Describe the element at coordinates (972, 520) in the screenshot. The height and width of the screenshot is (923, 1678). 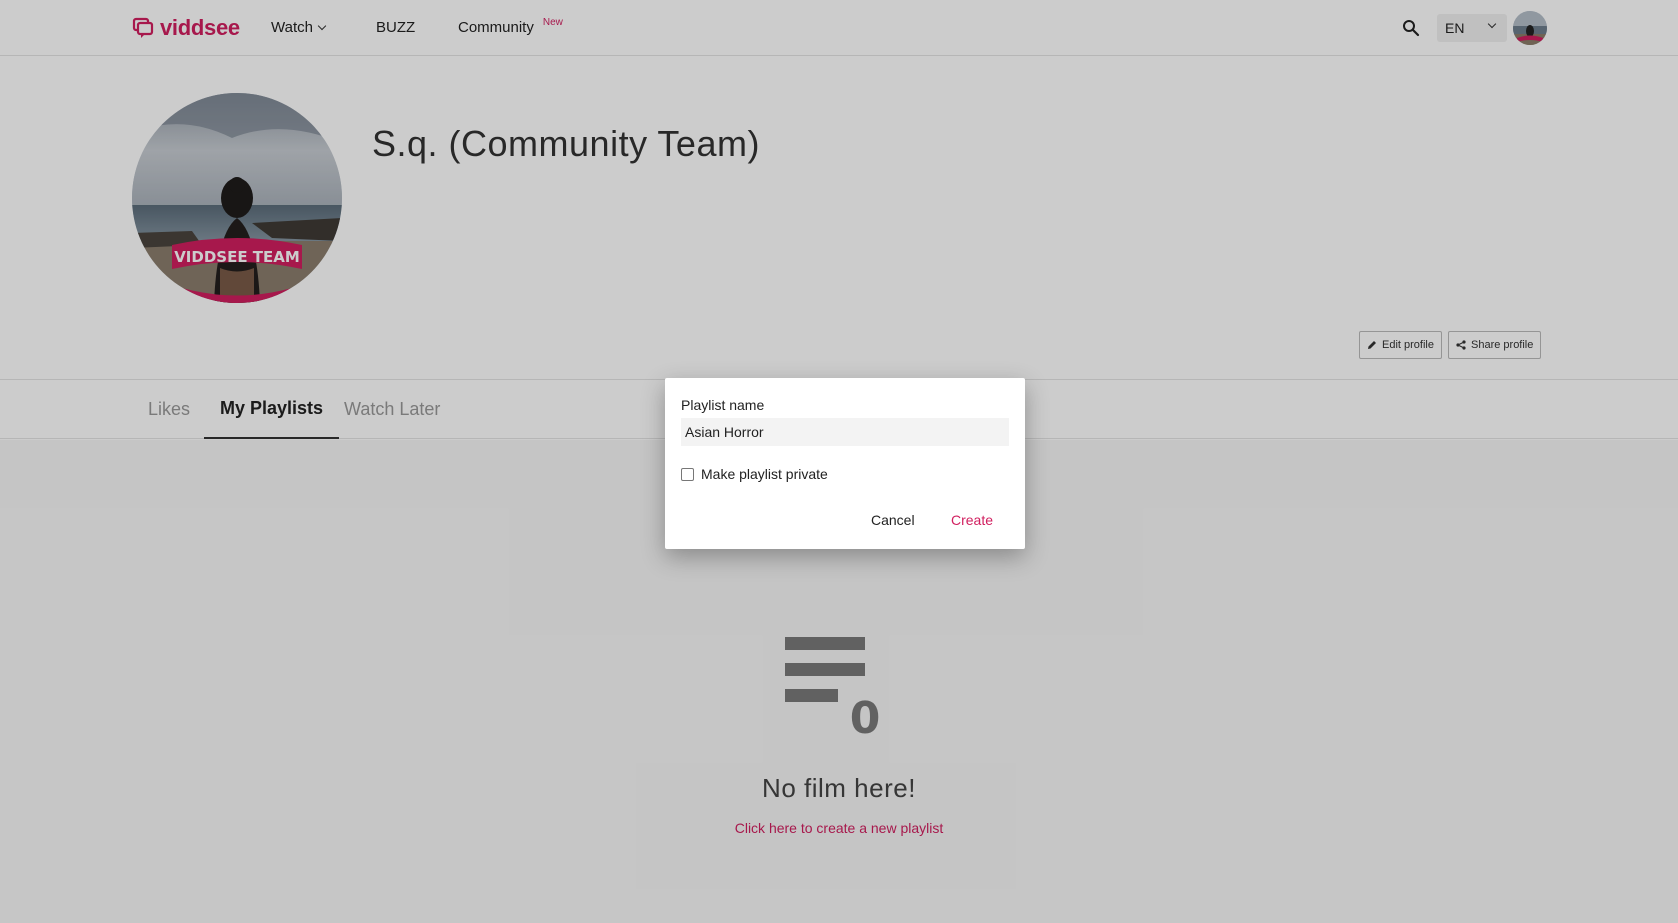
I see `create-button: Create` at that location.